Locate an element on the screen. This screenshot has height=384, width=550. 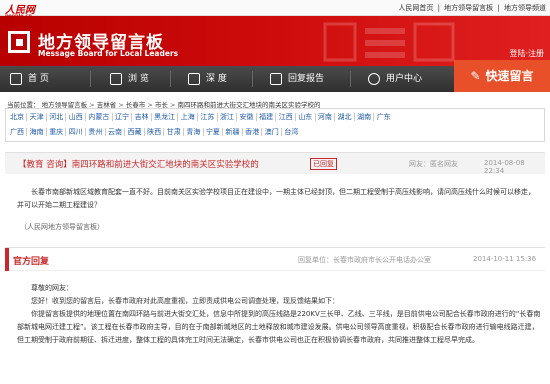
message-source: （人民网地方领导留言板） is located at coordinates (62, 227).